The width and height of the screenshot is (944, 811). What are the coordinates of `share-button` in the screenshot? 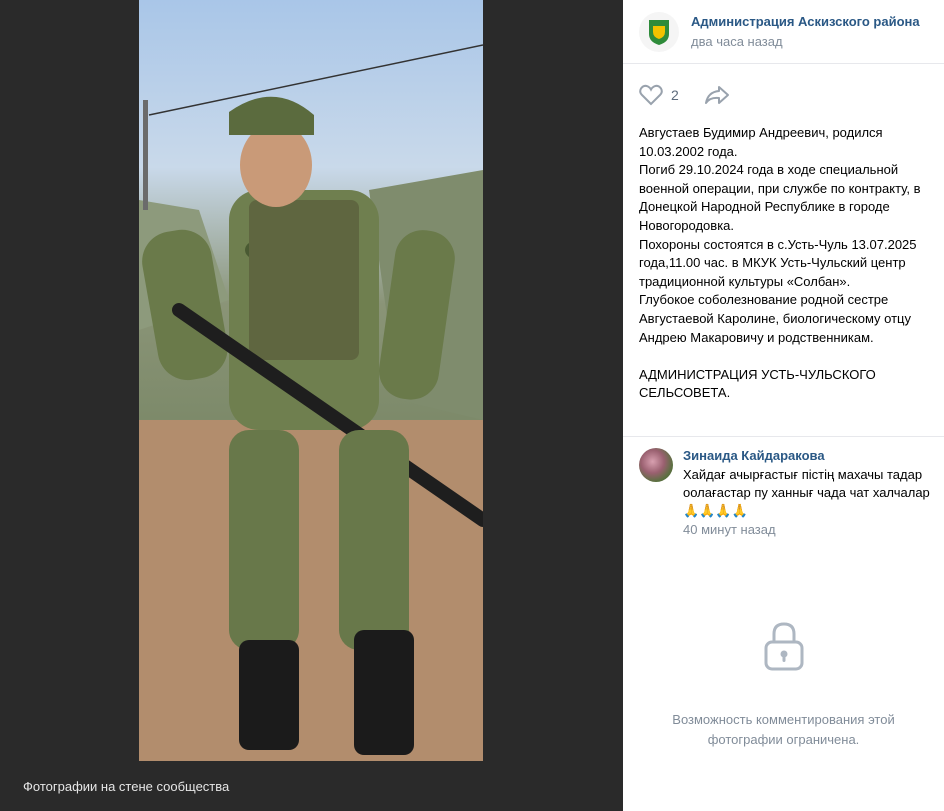 It's located at (717, 97).